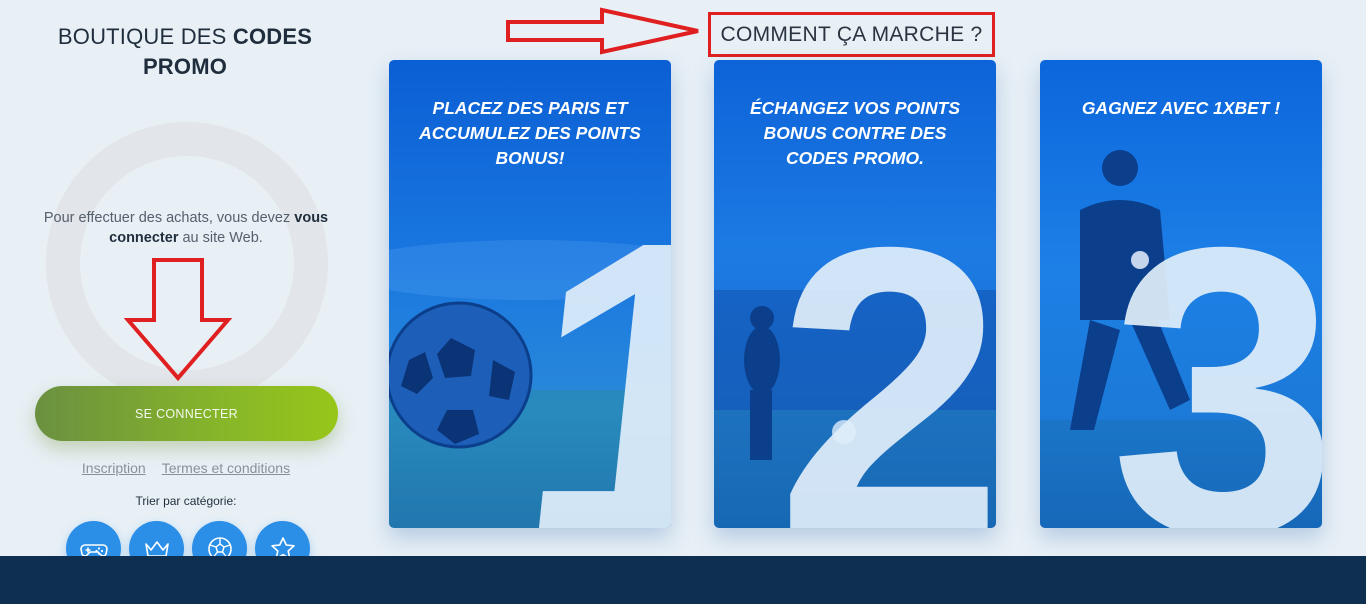 This screenshot has height=604, width=1366. Describe the element at coordinates (186, 413) in the screenshot. I see `connect-button: SE CONNECTER` at that location.